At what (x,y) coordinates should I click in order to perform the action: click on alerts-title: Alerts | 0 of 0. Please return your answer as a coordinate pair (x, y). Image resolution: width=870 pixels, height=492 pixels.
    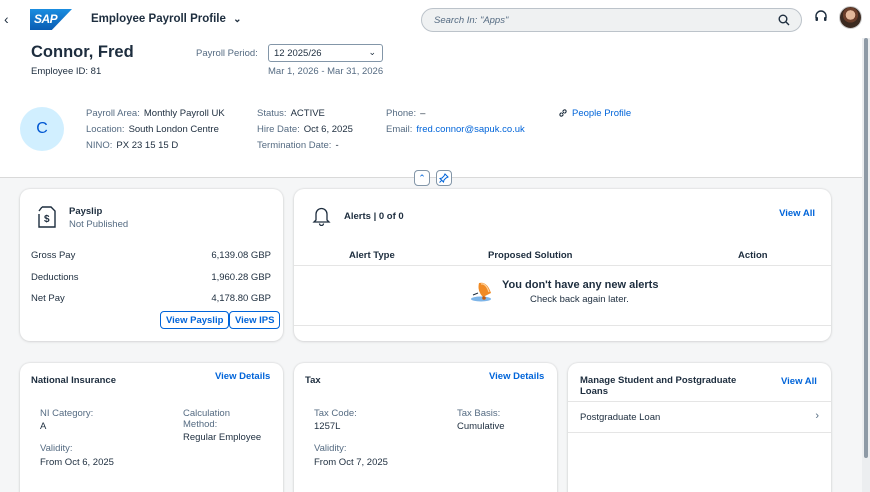
    Looking at the image, I should click on (374, 216).